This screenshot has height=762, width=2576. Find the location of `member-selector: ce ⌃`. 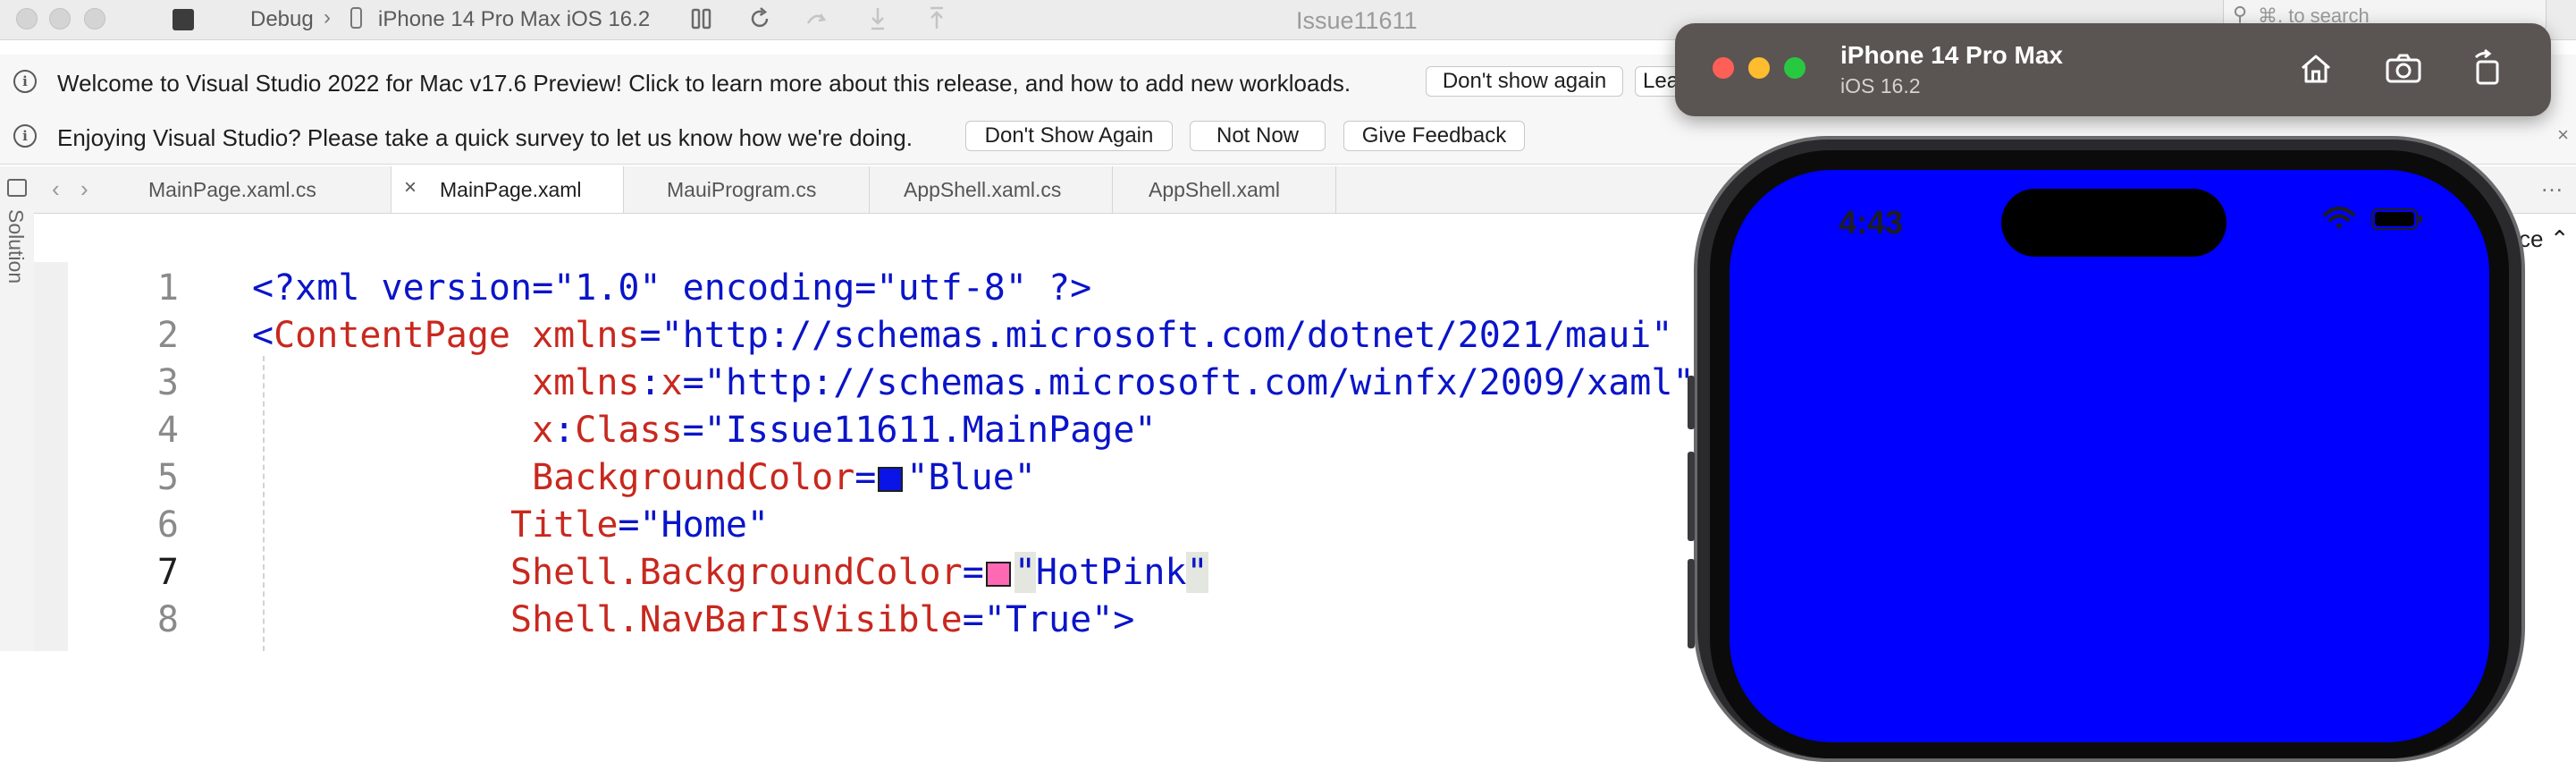

member-selector: ce ⌃ is located at coordinates (2544, 239).